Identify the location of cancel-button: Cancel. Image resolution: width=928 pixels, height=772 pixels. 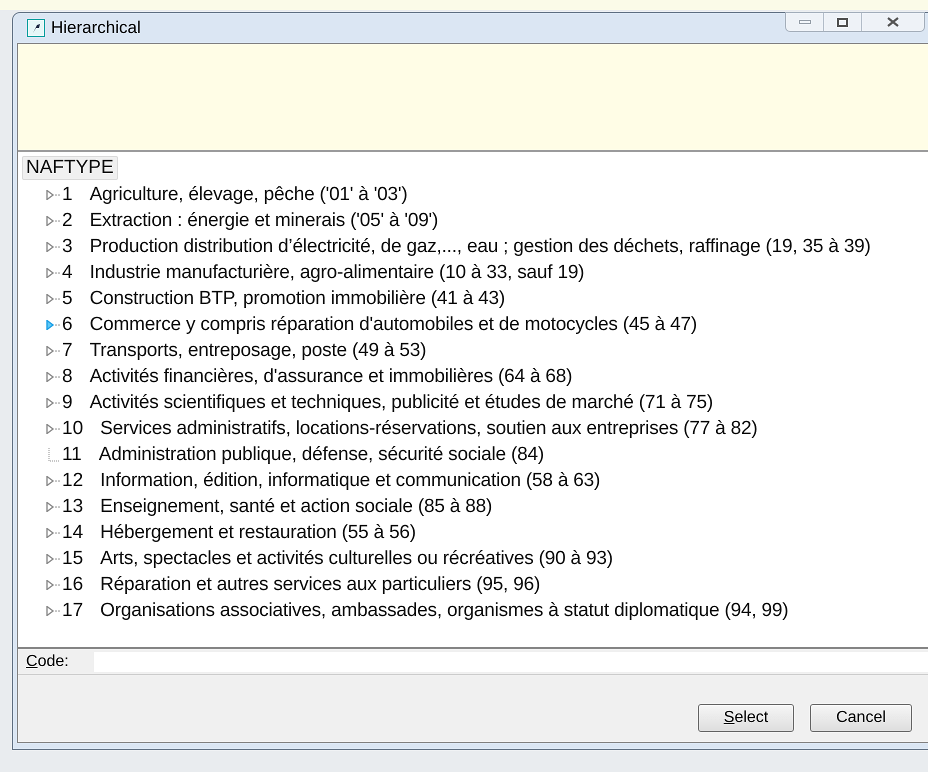
(861, 718).